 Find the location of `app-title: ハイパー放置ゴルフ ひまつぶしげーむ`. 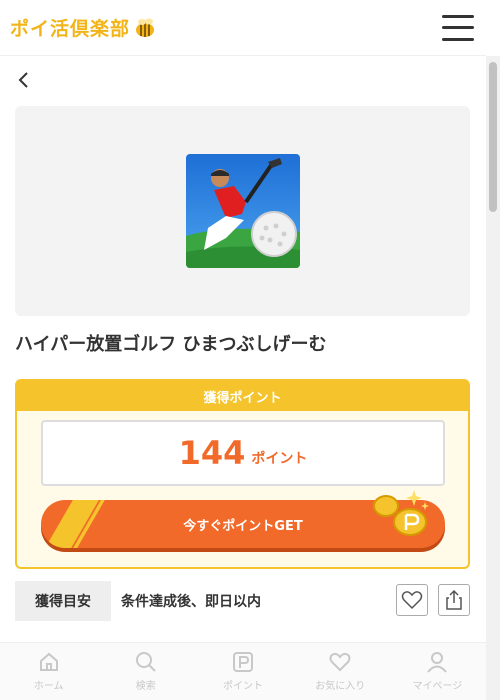

app-title: ハイパー放置ゴルフ ひまつぶしげーむ is located at coordinates (171, 344).